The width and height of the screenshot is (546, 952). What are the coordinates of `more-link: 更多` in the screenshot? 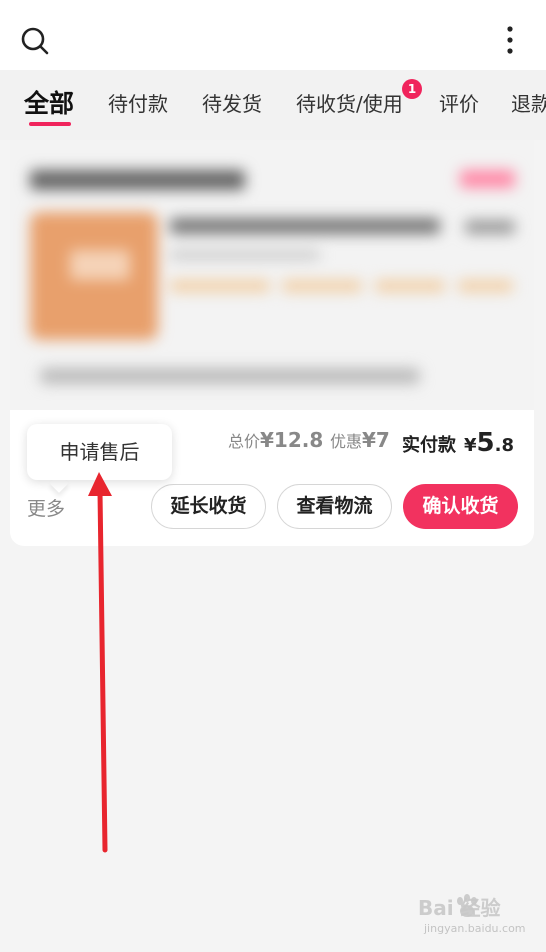 It's located at (46, 507).